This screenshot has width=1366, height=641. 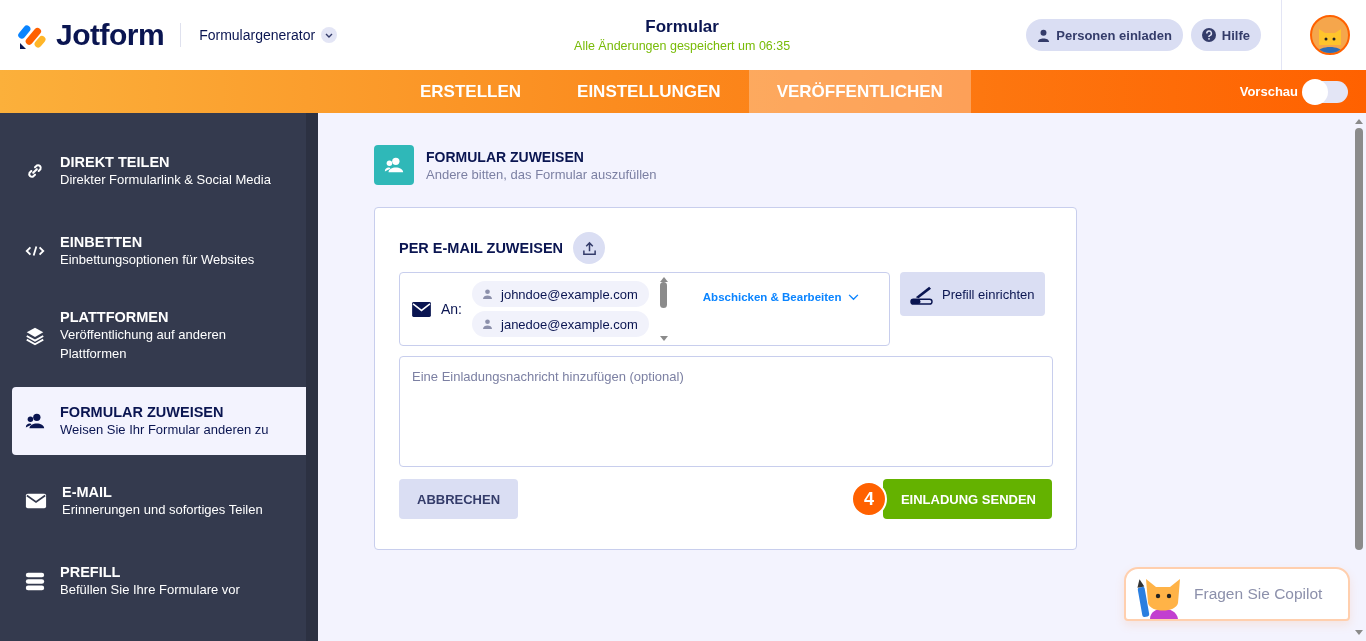 I want to click on sidebar-item-subtitle: Weisen Sie Ihr Formular anderen zu, so click(x=164, y=429).